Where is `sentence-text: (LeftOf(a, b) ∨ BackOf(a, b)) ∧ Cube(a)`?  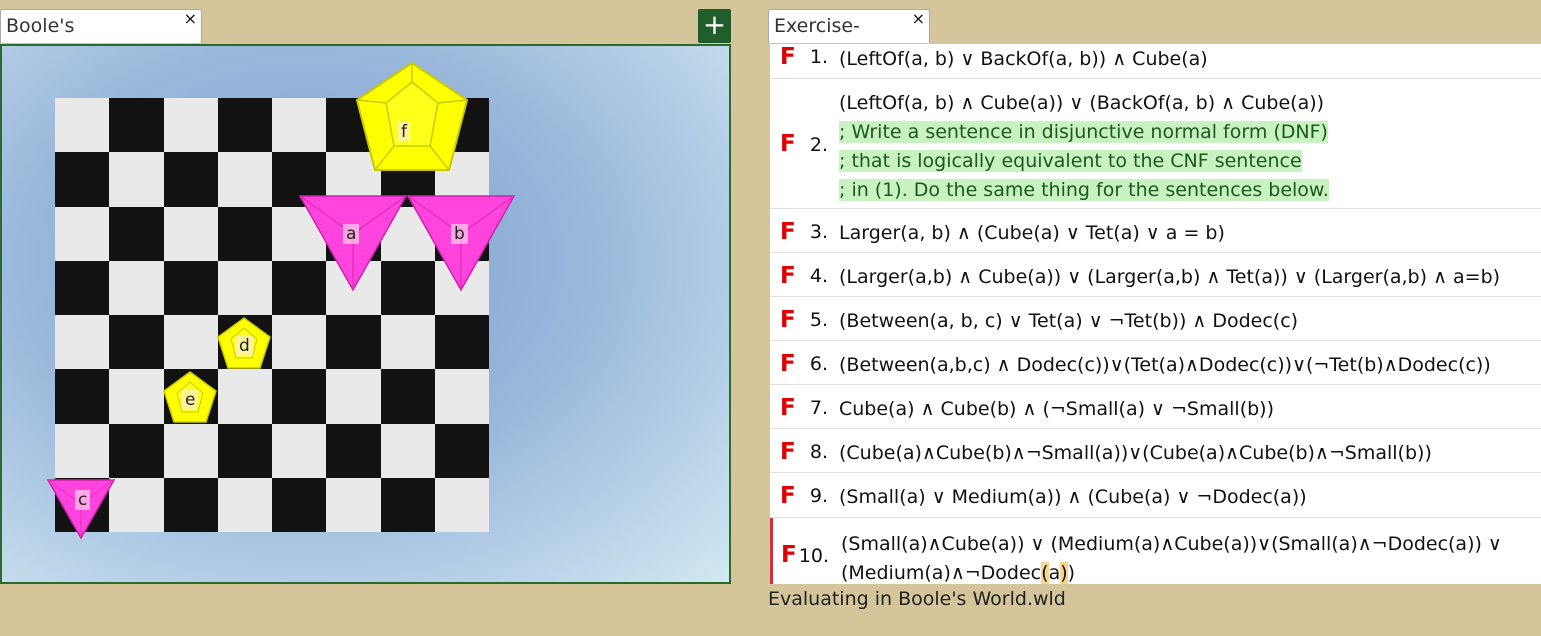 sentence-text: (LeftOf(a, b) ∨ BackOf(a, b)) ∧ Cube(a) is located at coordinates (1180, 59).